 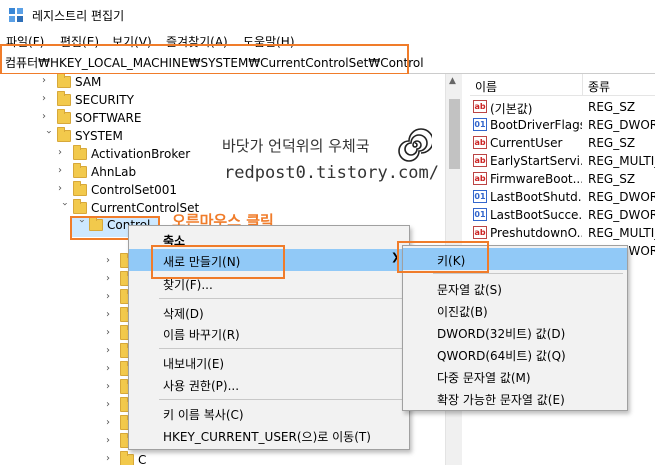 I want to click on value-row: ab PreshutdownO... REG_MULTI_SZ, so click(x=562, y=233).